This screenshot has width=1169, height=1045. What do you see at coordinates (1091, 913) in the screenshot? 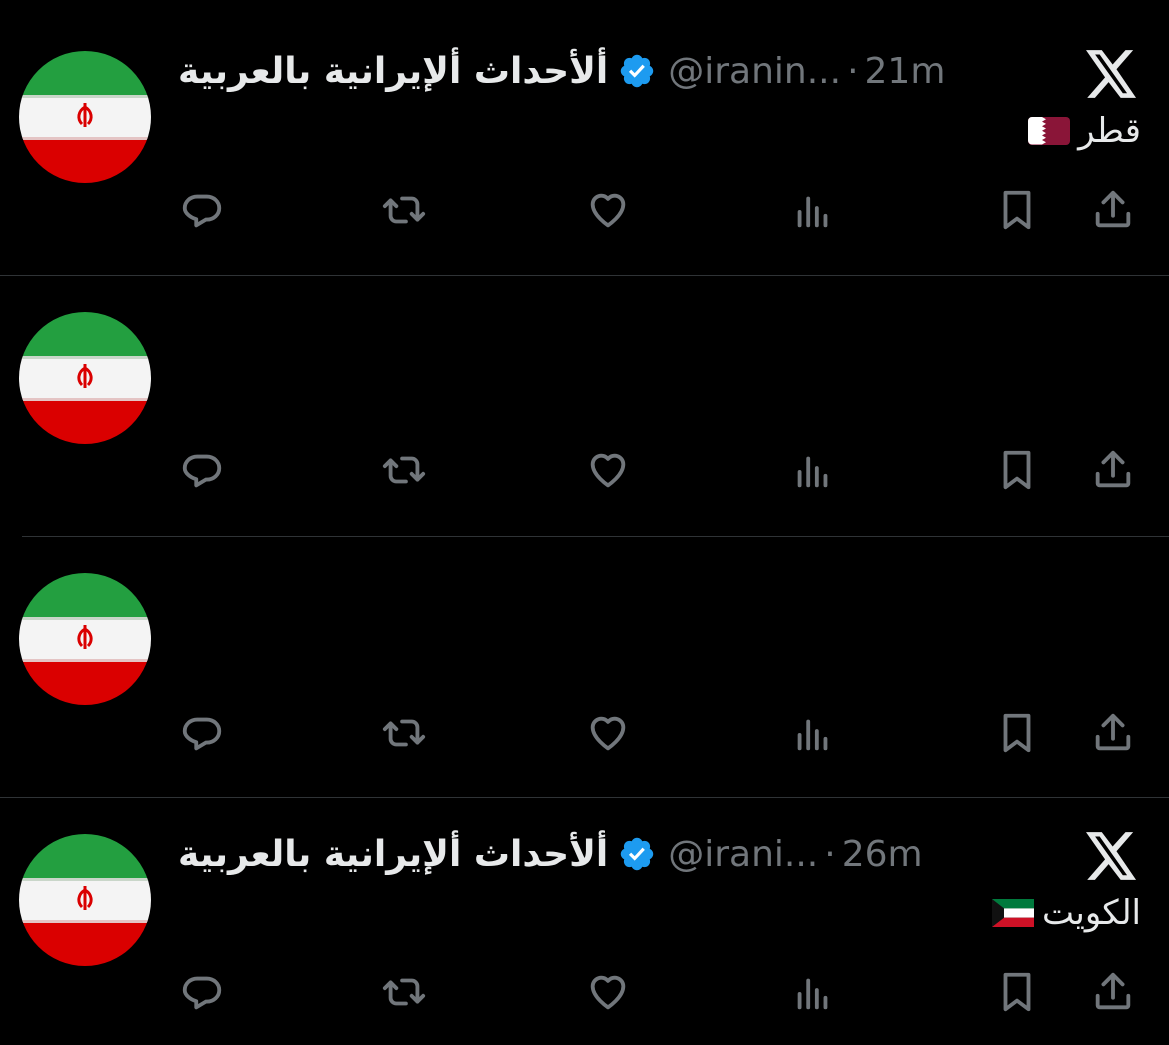
I see `tweet-text-content: الكويت` at bounding box center [1091, 913].